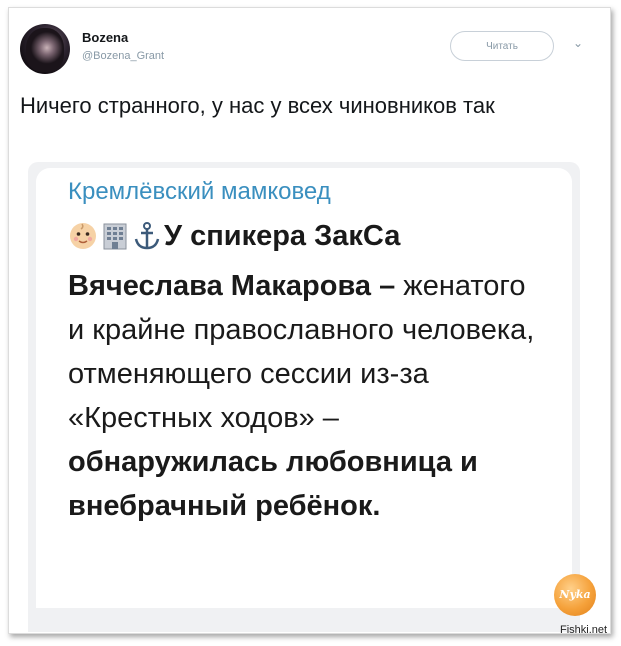 Image resolution: width=621 pixels, height=646 pixels. What do you see at coordinates (578, 43) in the screenshot?
I see `chevron-down-icon: ⌄` at bounding box center [578, 43].